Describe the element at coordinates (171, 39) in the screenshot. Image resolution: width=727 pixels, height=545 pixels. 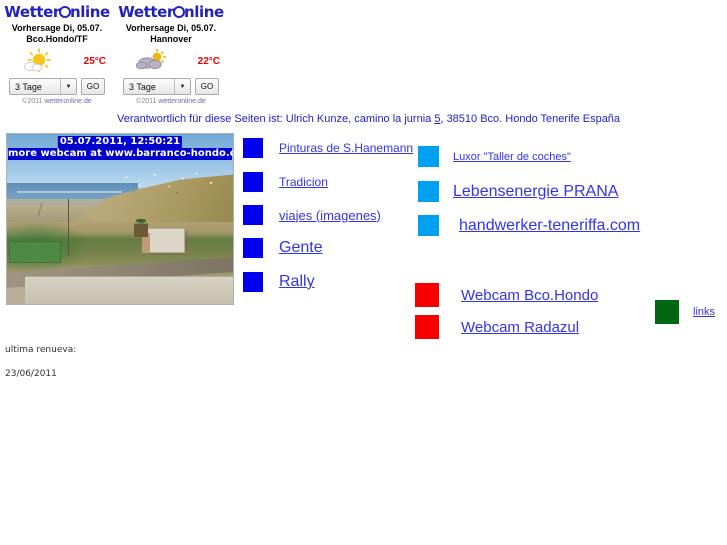
I see `forecast-location: Hannover` at that location.